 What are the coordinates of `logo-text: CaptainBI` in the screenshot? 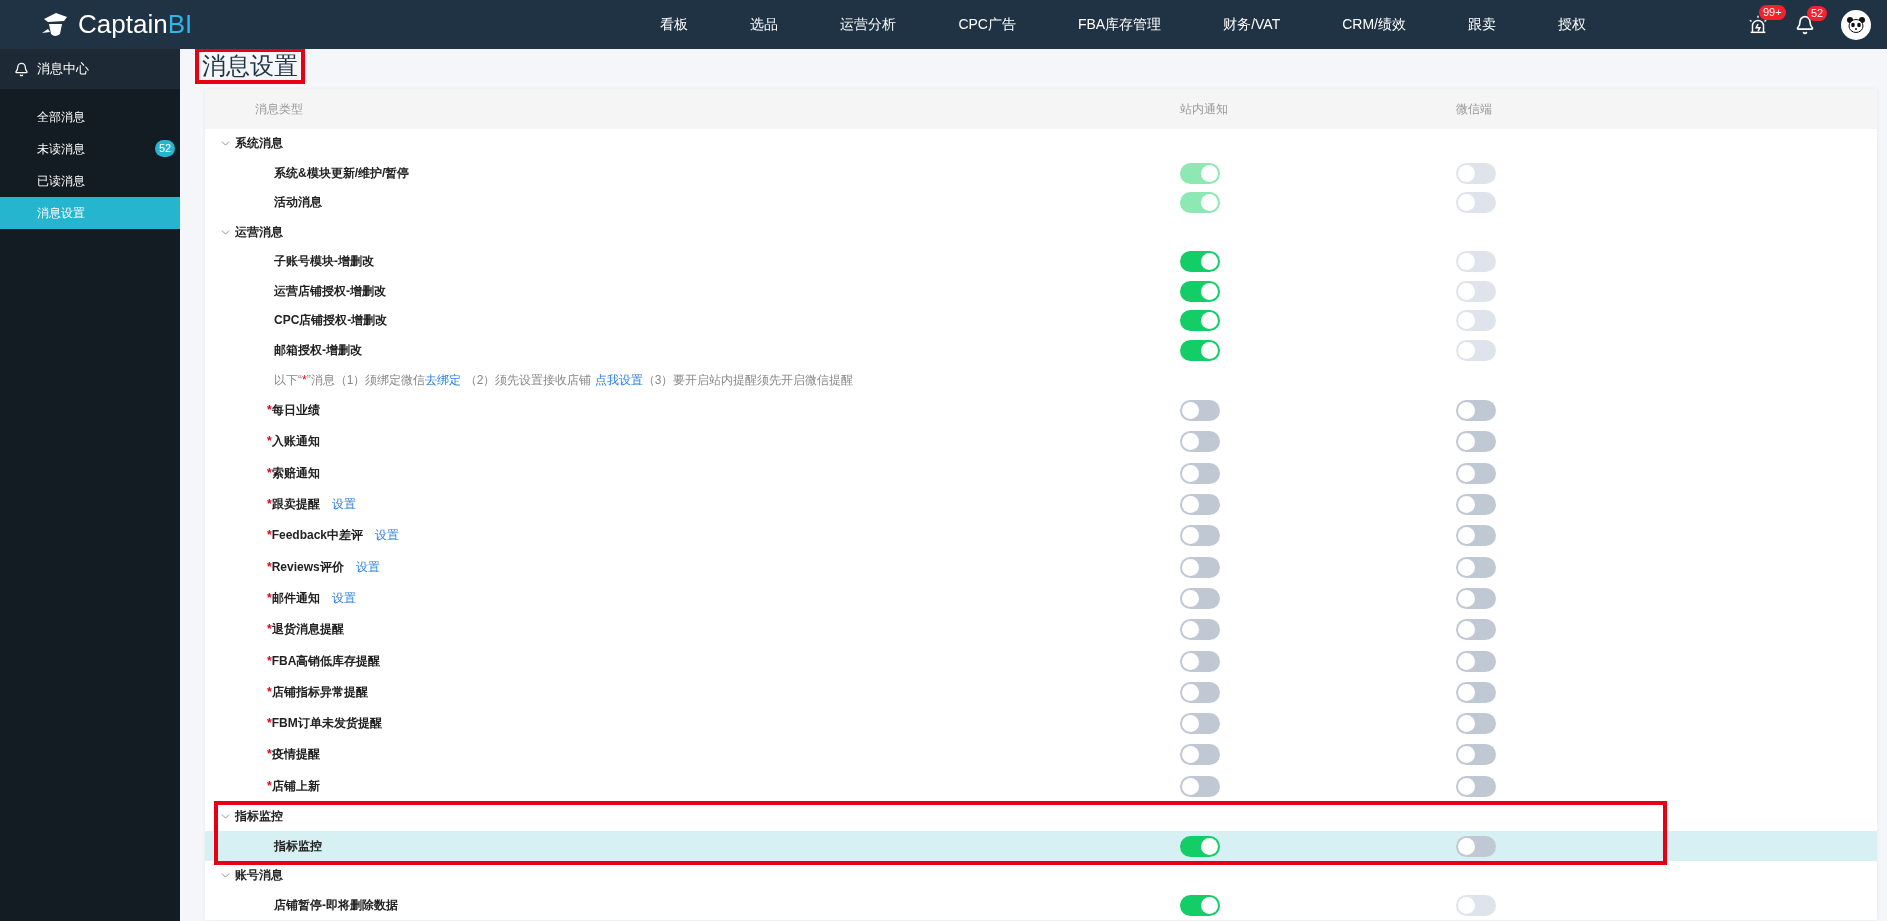 It's located at (135, 24).